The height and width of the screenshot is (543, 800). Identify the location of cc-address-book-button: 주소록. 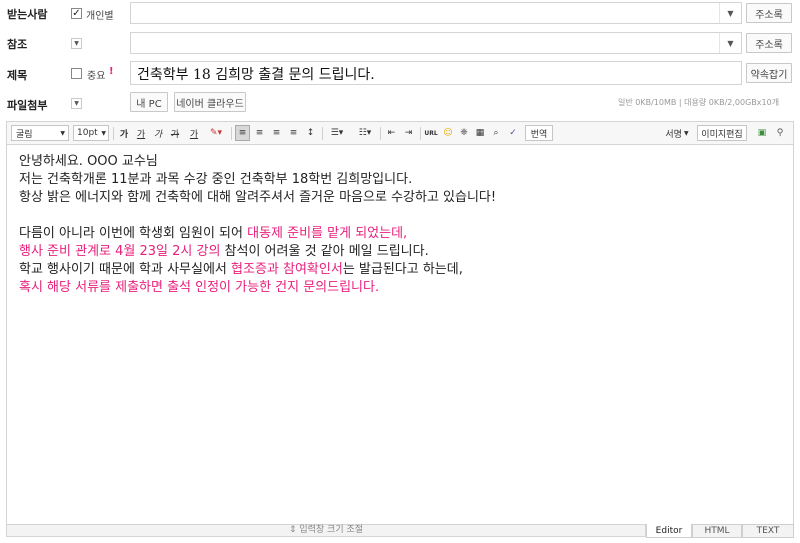
(769, 43).